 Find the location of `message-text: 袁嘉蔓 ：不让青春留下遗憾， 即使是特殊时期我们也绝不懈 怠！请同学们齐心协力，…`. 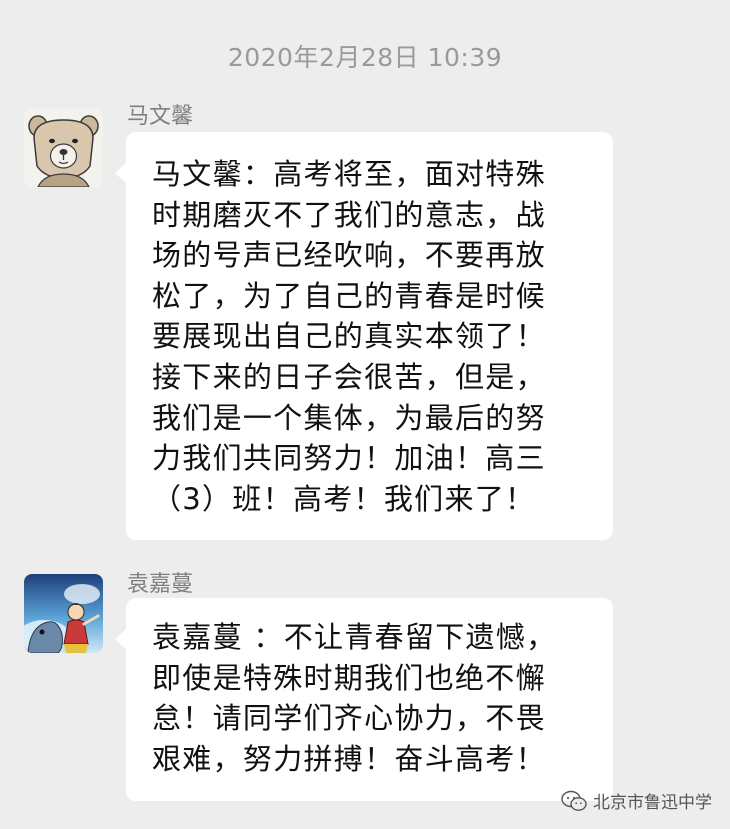

message-text: 袁嘉蔓 ：不让青春留下遗憾， 即使是特殊时期我们也绝不懈 怠！请同学们齐心协力，… is located at coordinates (354, 698).